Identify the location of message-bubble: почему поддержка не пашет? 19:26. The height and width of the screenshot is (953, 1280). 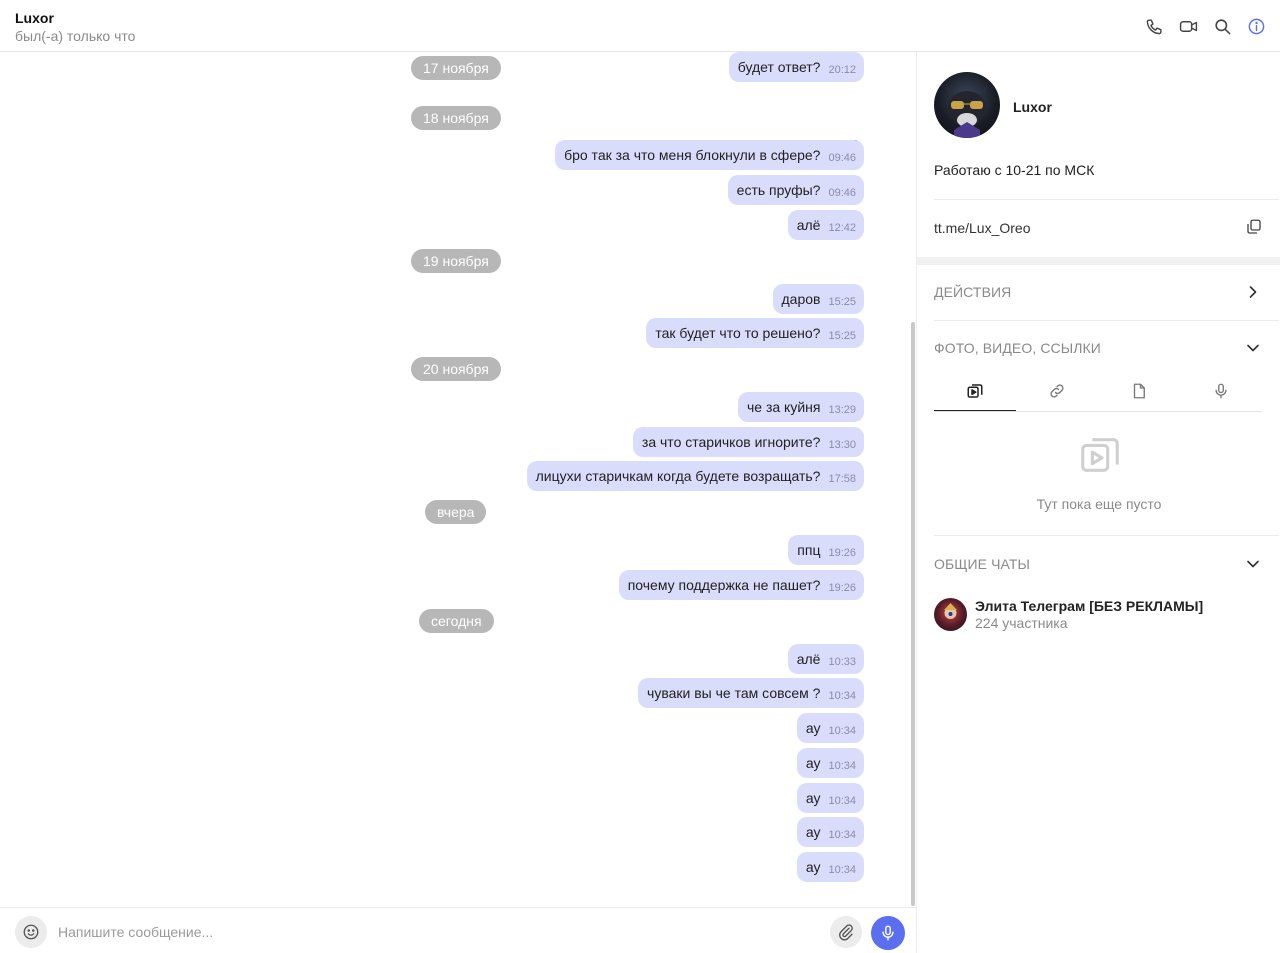
(741, 585).